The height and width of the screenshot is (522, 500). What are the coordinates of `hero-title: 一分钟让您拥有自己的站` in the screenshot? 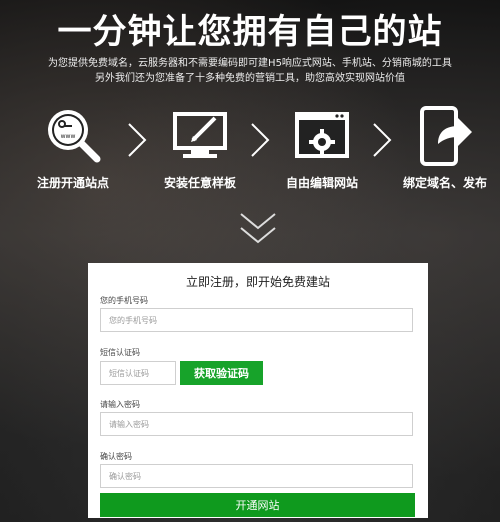 It's located at (250, 32).